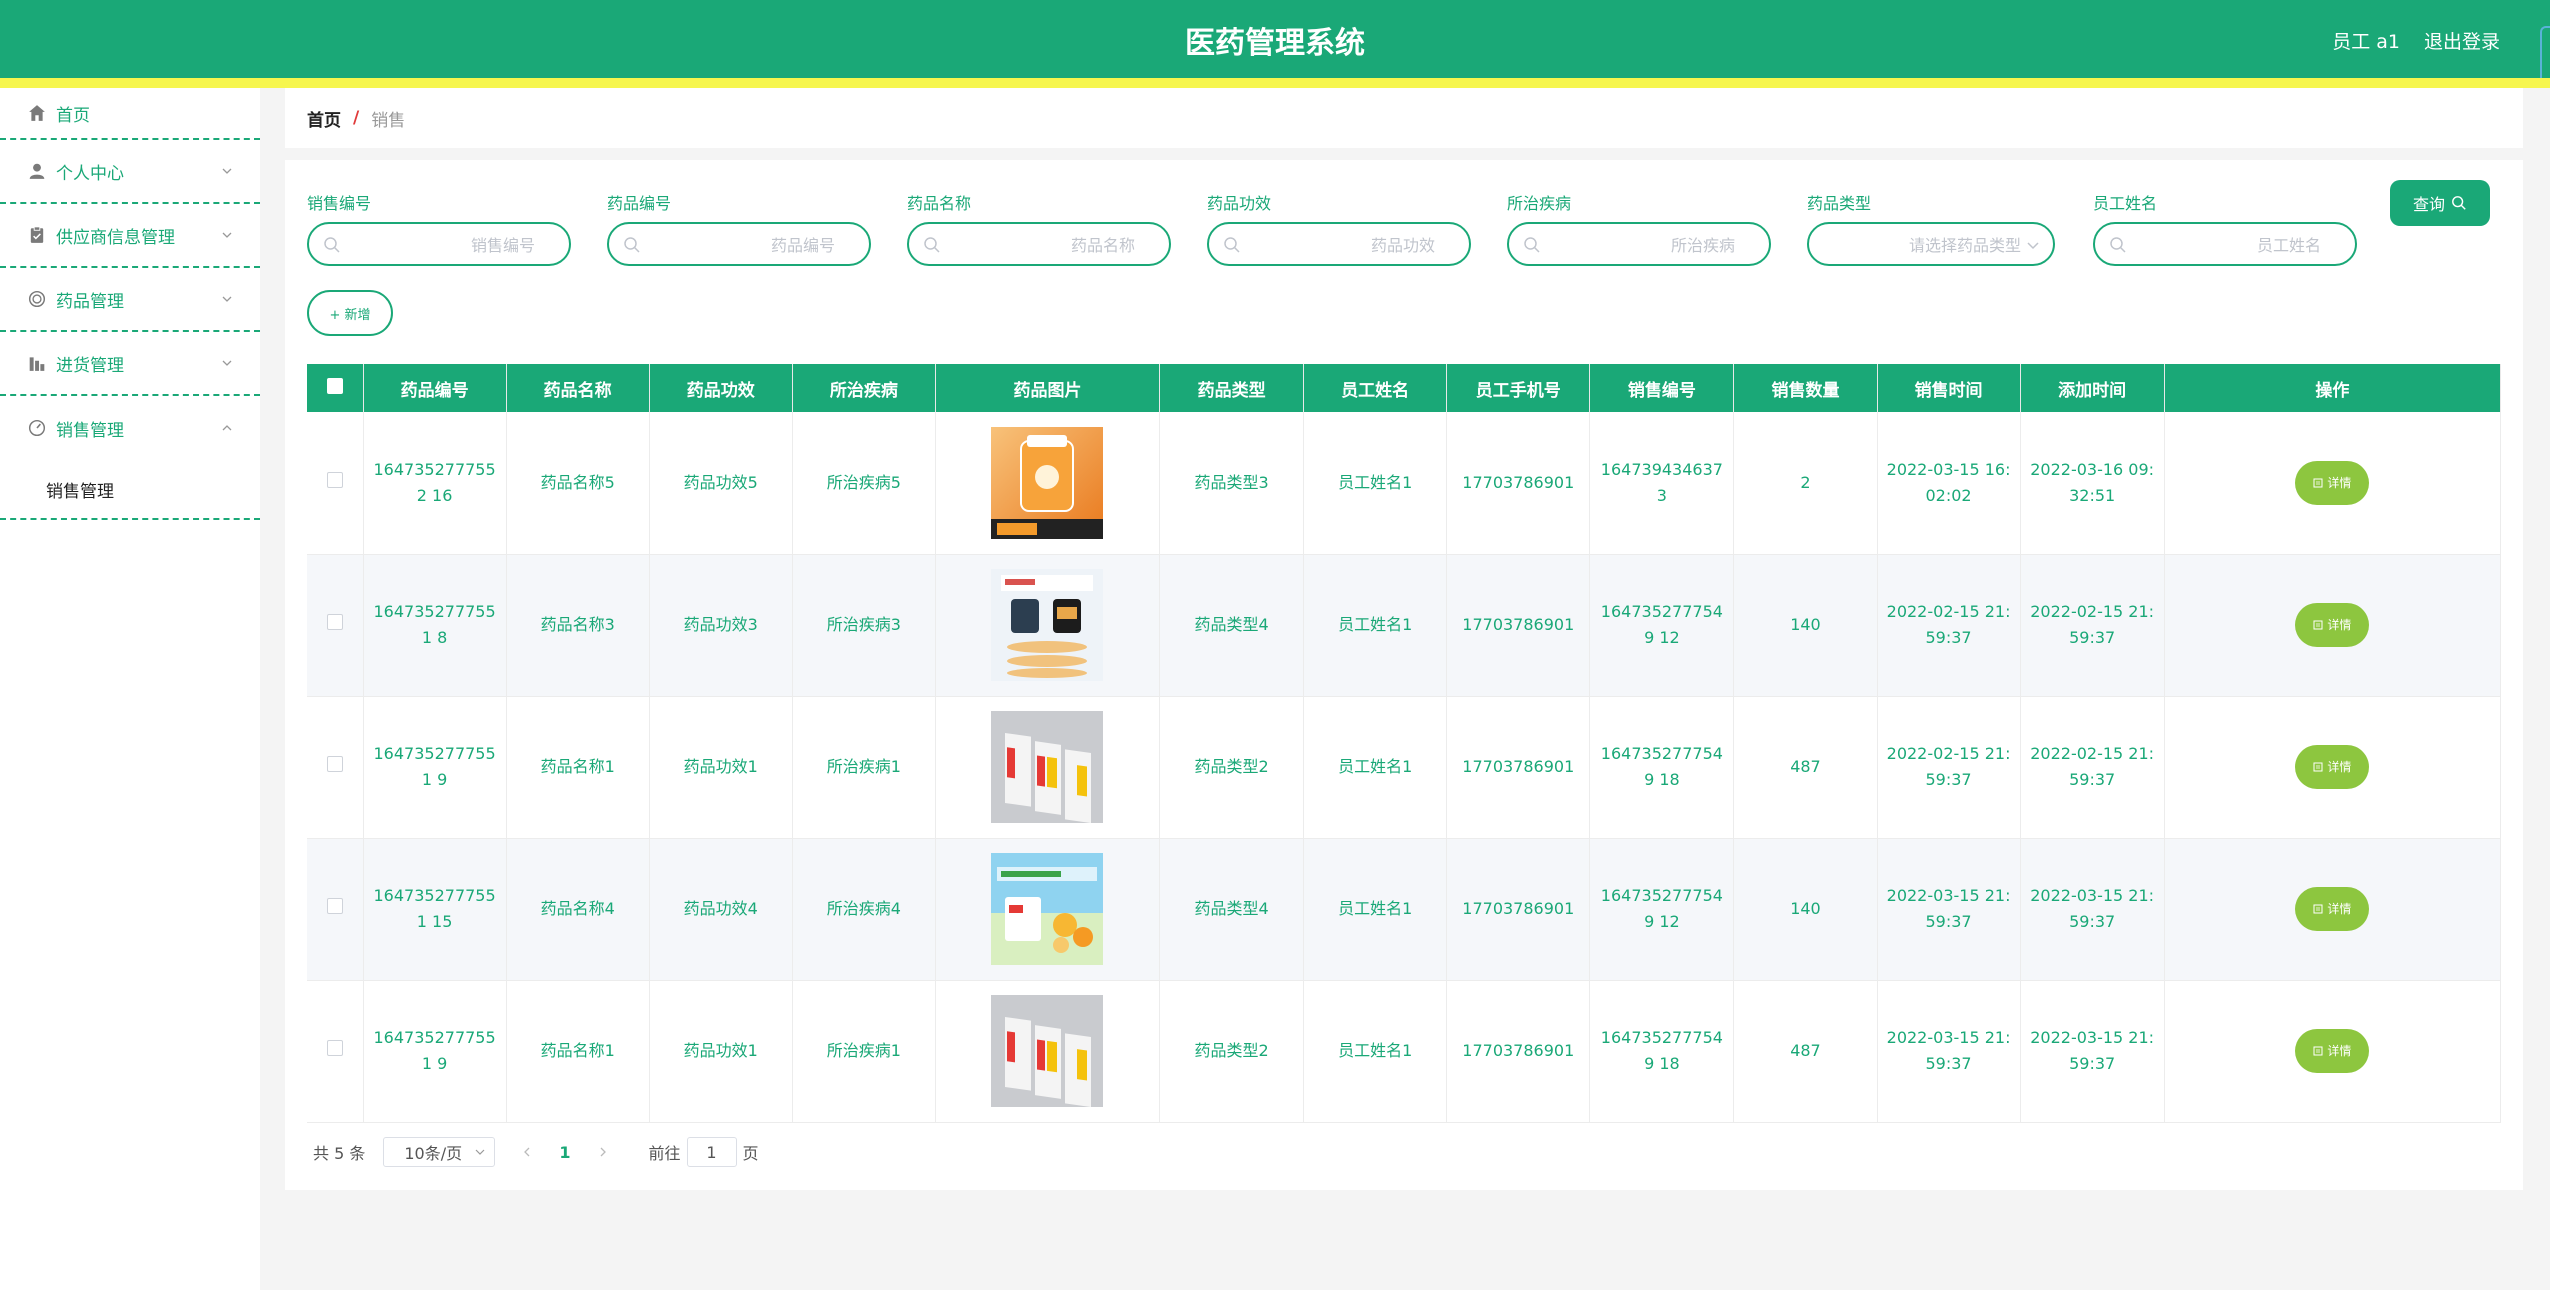 The image size is (2550, 1290). Describe the element at coordinates (1047, 909) in the screenshot. I see `product-image-vitamin-c` at that location.